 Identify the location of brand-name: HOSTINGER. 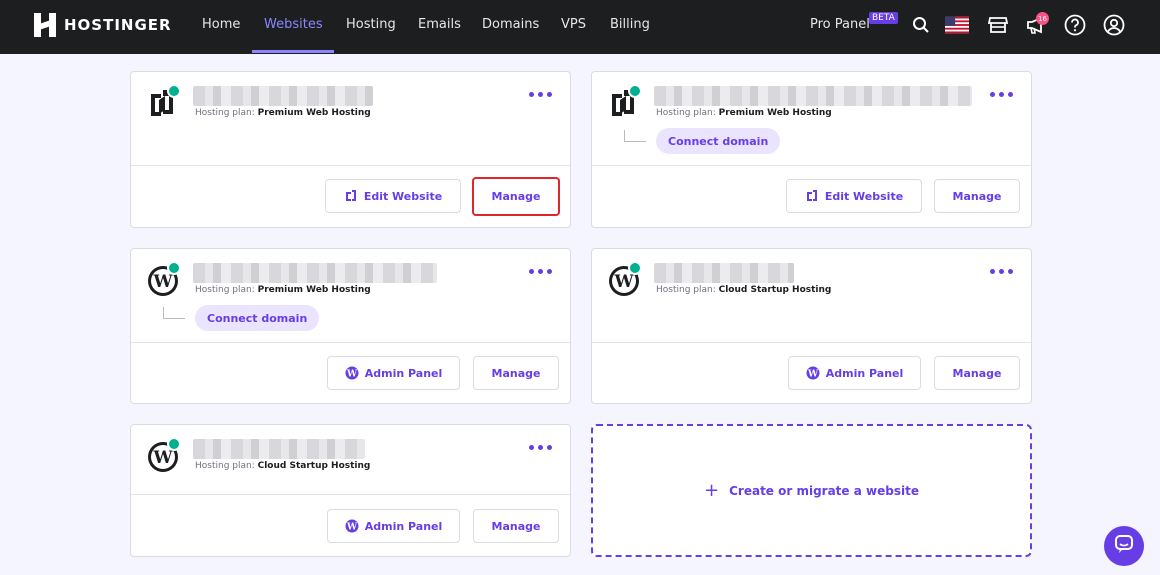
(118, 25).